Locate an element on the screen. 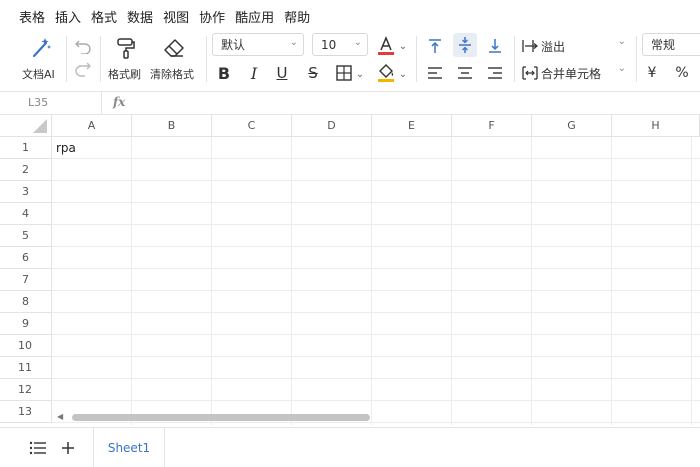 This screenshot has height=467, width=700. align-left-button is located at coordinates (435, 73).